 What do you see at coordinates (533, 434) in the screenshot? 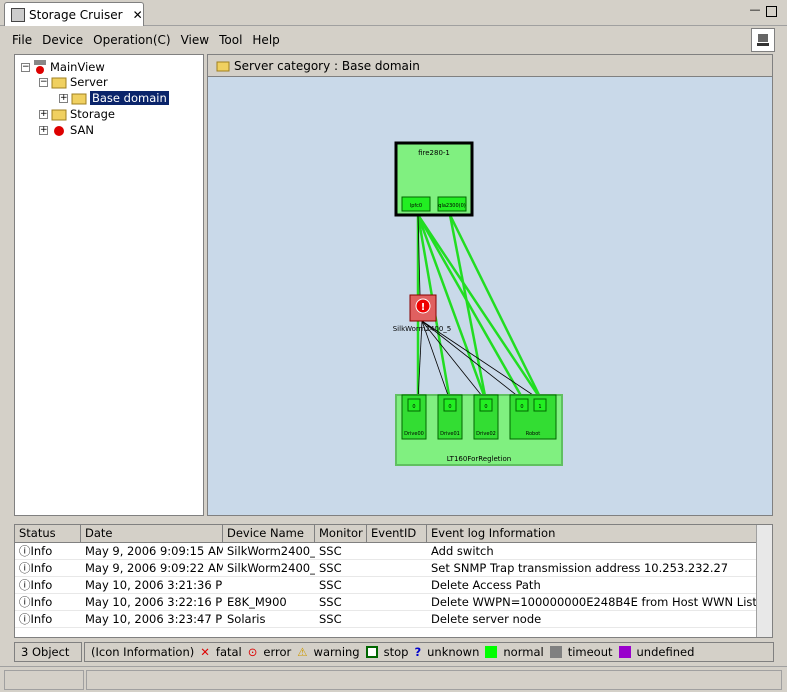
I see `drive-label-3: Robot` at bounding box center [533, 434].